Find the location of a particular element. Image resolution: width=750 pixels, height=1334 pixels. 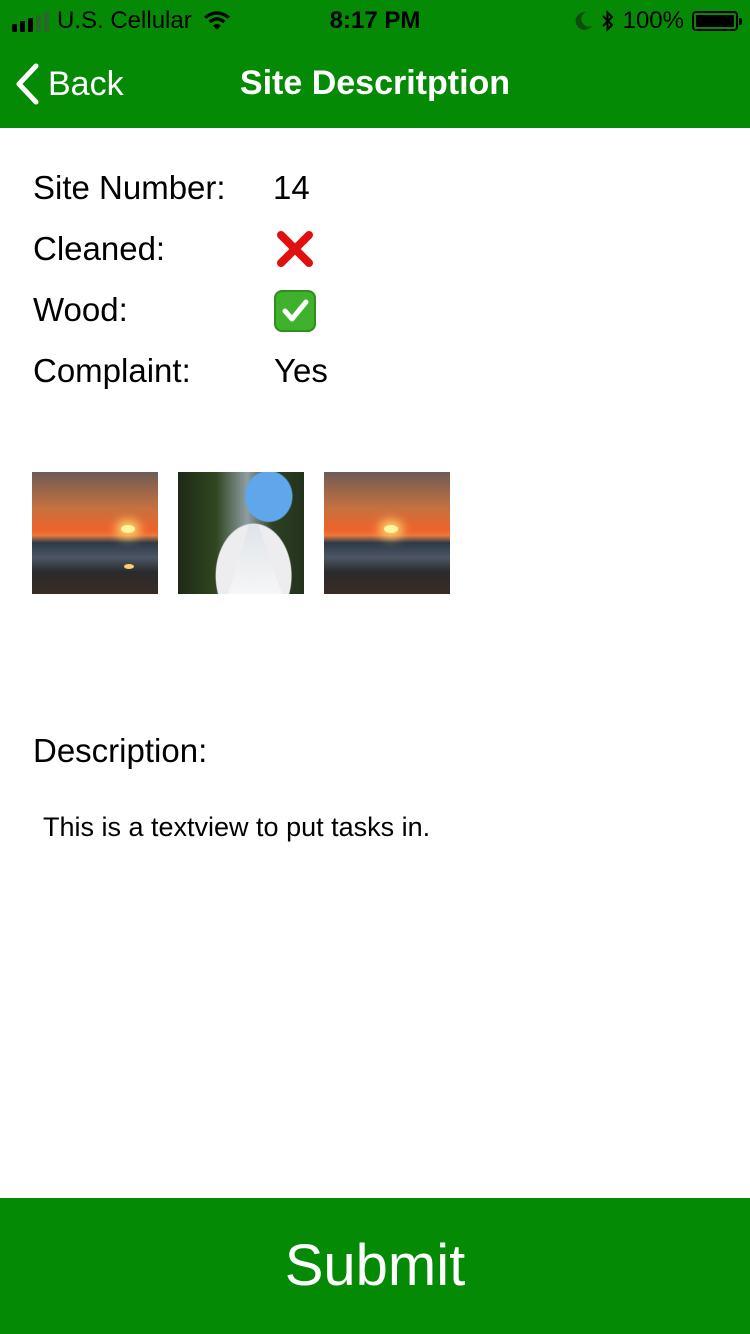

page-title: Site Descritption is located at coordinates (375, 83).